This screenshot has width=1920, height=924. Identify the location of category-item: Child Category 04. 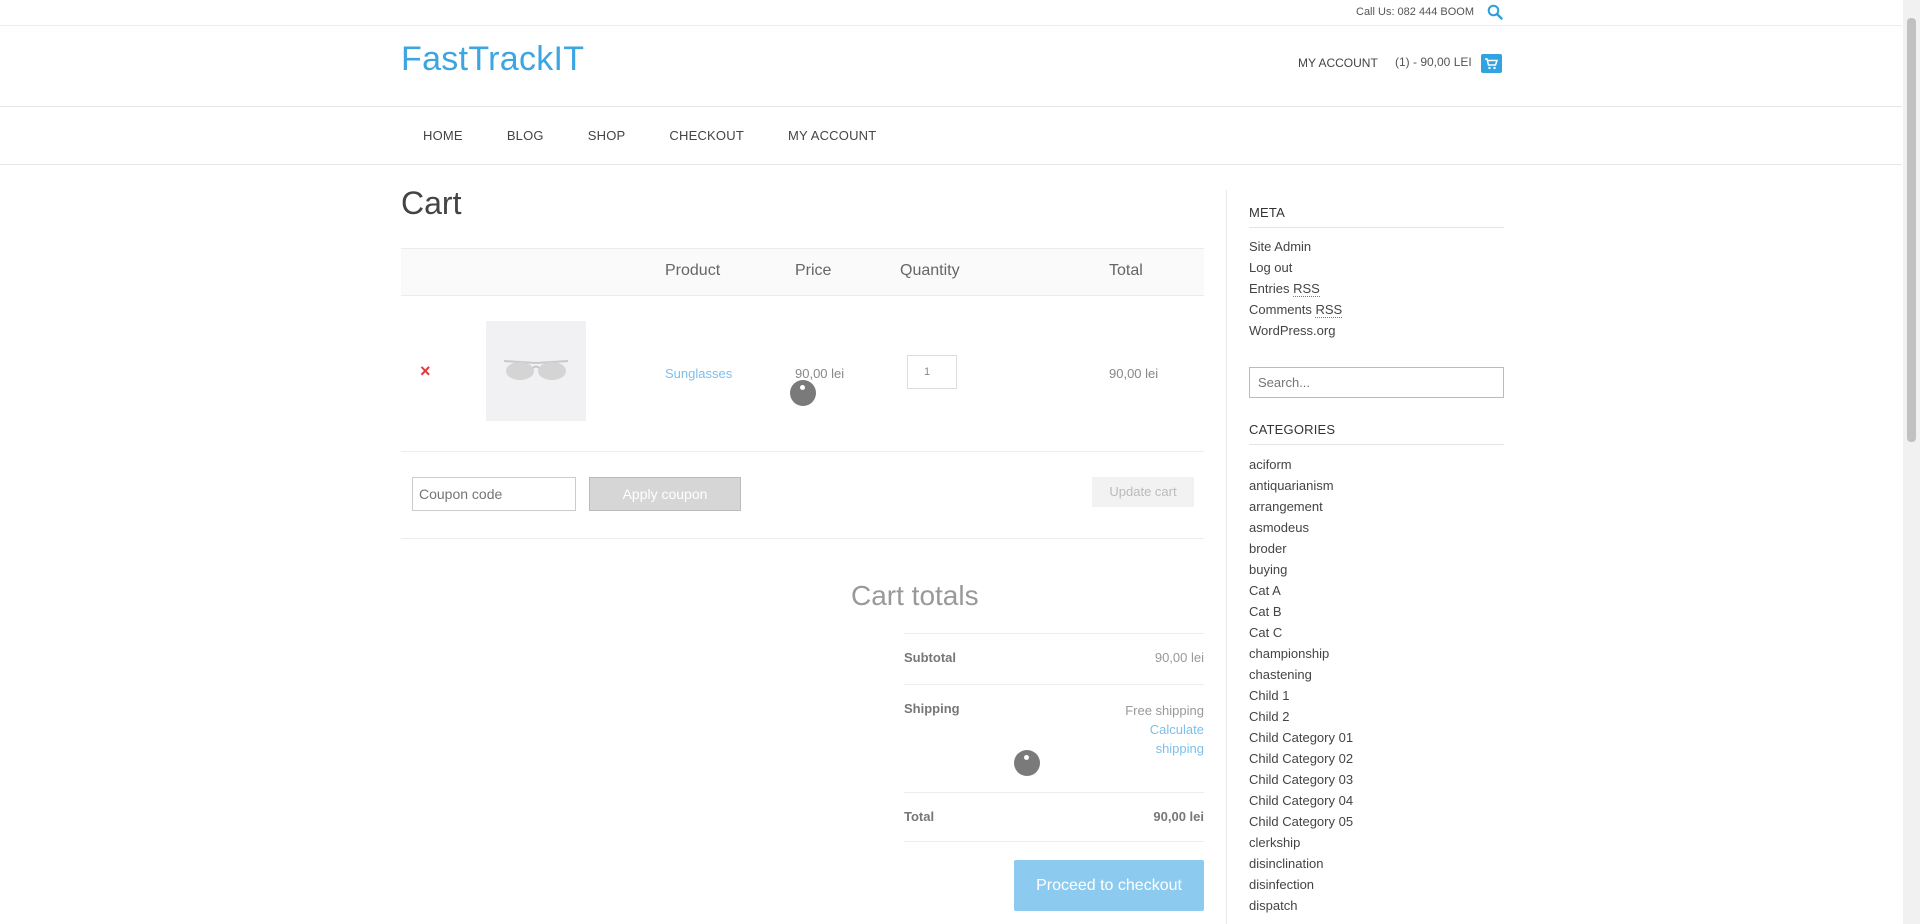
(1301, 800).